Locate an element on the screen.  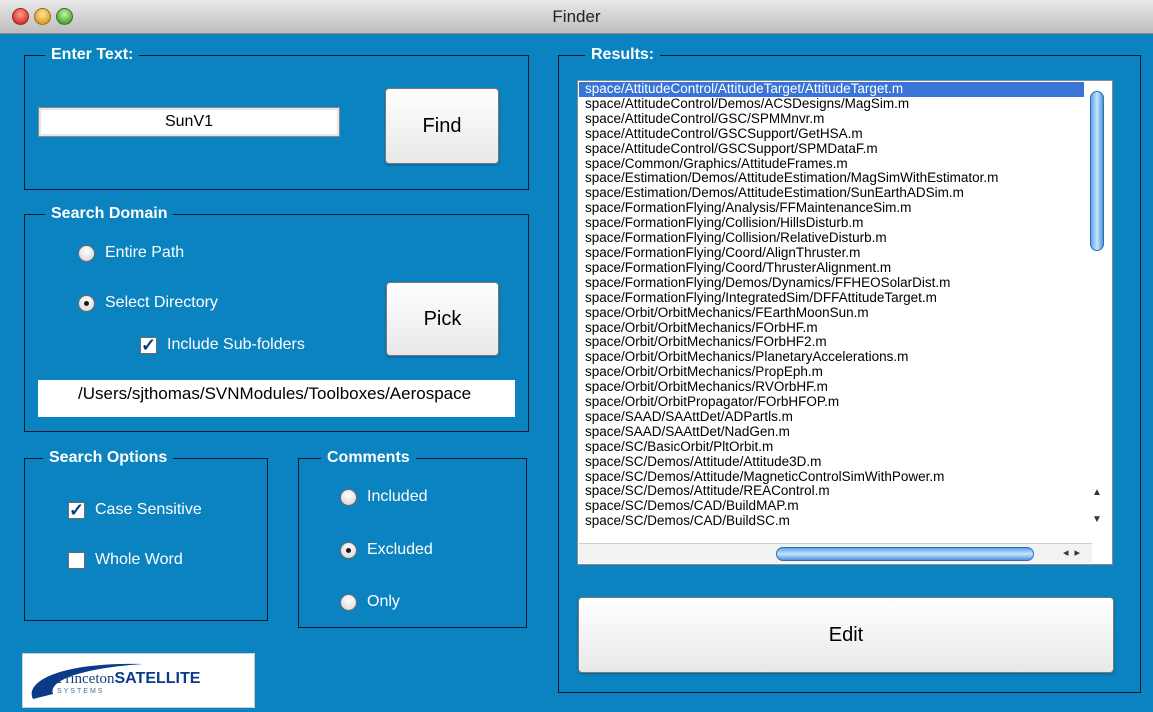
result-item: space/Orbit/OrbitMechanics/RVOrbHF.m is located at coordinates (831, 387).